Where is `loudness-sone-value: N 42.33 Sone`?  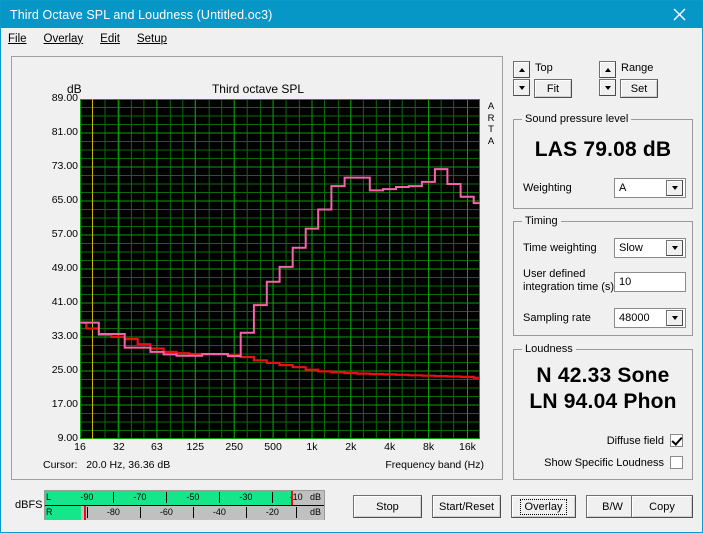
loudness-sone-value: N 42.33 Sone is located at coordinates (603, 375).